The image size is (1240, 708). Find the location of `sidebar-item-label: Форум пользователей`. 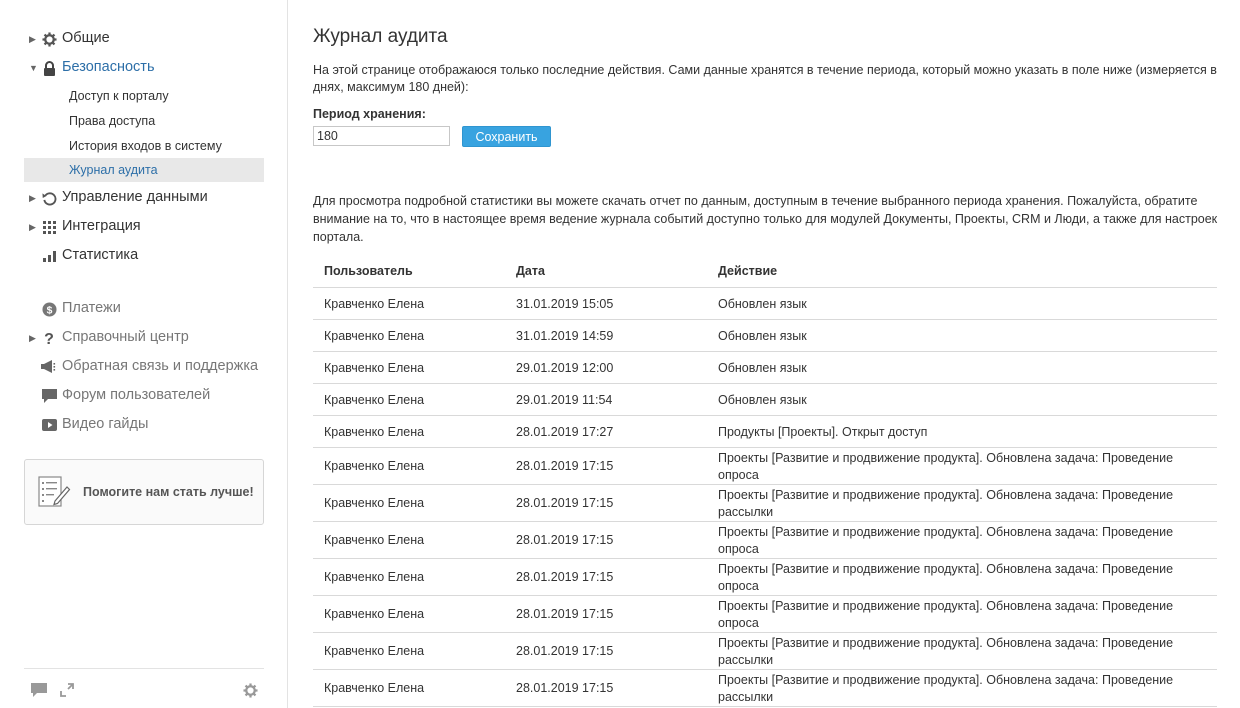

sidebar-item-label: Форум пользователей is located at coordinates (136, 395).